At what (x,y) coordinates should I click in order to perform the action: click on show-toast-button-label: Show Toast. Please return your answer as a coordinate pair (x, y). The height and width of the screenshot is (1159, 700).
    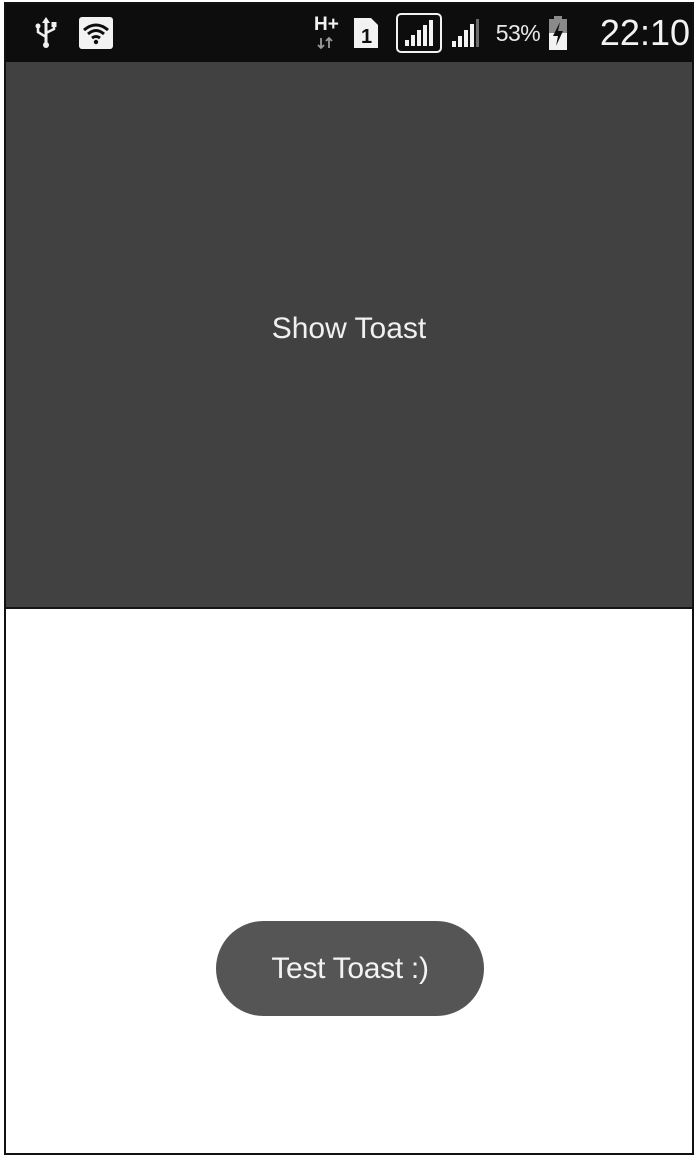
    Looking at the image, I should click on (349, 328).